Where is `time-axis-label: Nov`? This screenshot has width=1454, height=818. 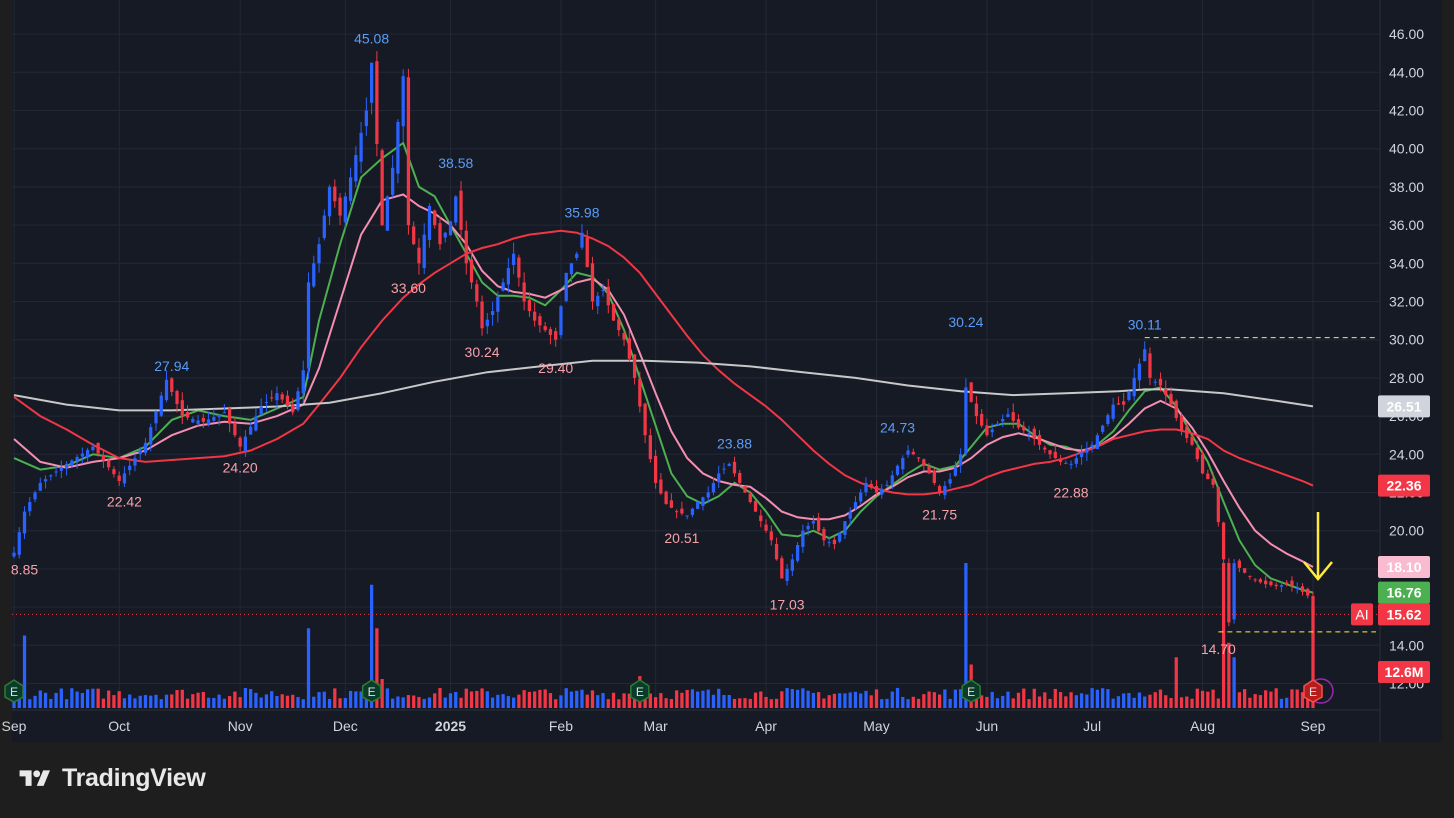 time-axis-label: Nov is located at coordinates (240, 726).